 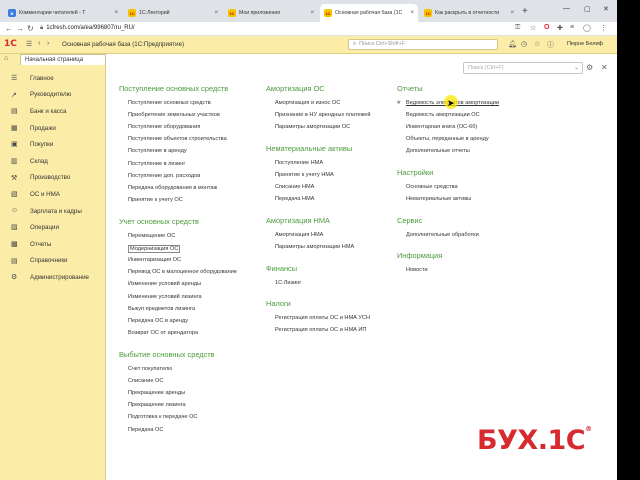 What do you see at coordinates (369, 13) in the screenshot?
I see `browser-tab-3: 1С Основная рабочая база (1С ×` at bounding box center [369, 13].